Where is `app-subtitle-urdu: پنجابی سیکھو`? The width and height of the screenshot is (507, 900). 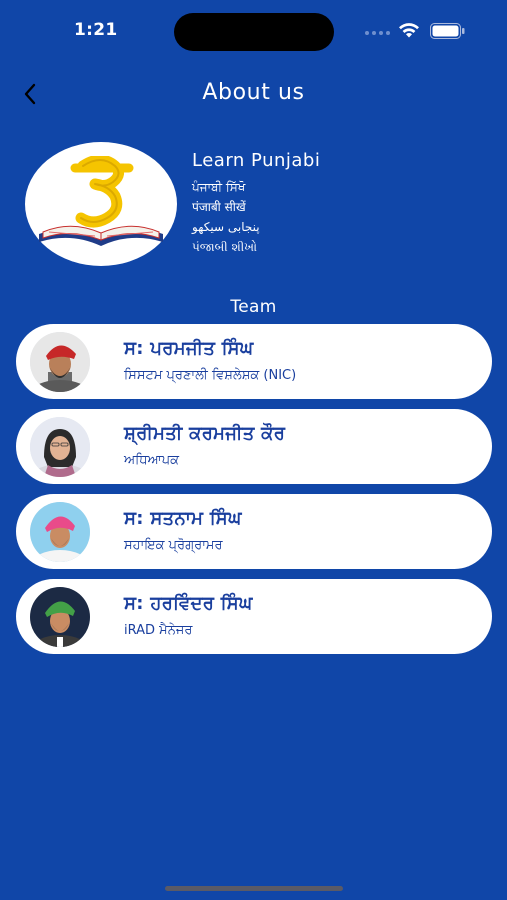
app-subtitle-urdu: پنجابی سیکھو is located at coordinates (226, 227).